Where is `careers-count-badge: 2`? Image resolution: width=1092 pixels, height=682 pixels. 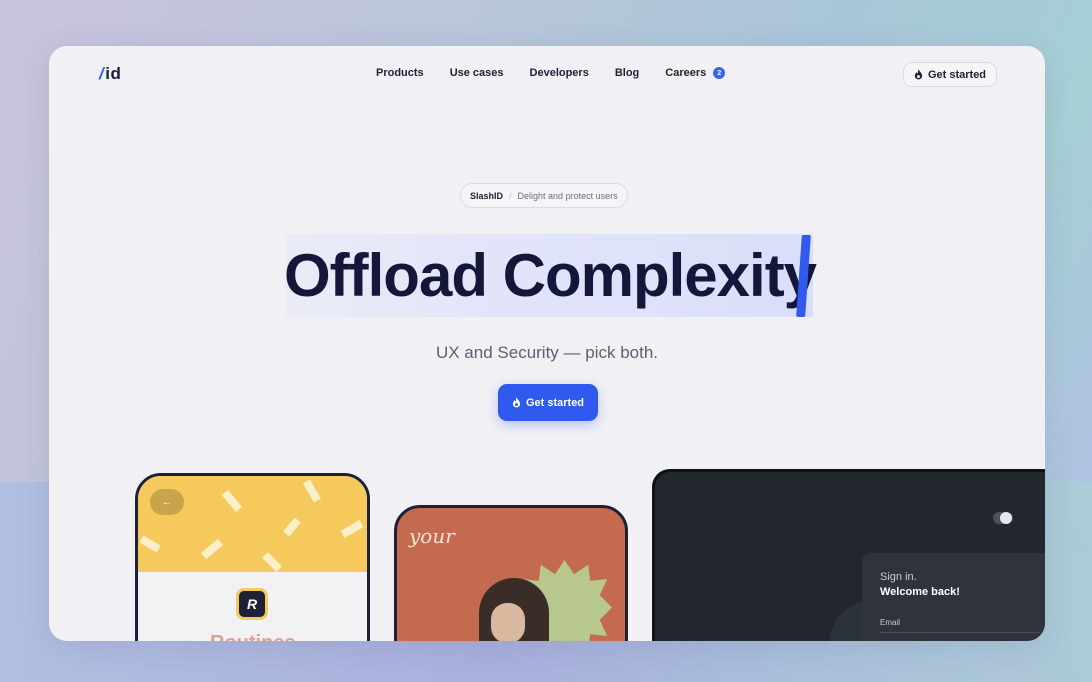
careers-count-badge: 2 is located at coordinates (719, 73).